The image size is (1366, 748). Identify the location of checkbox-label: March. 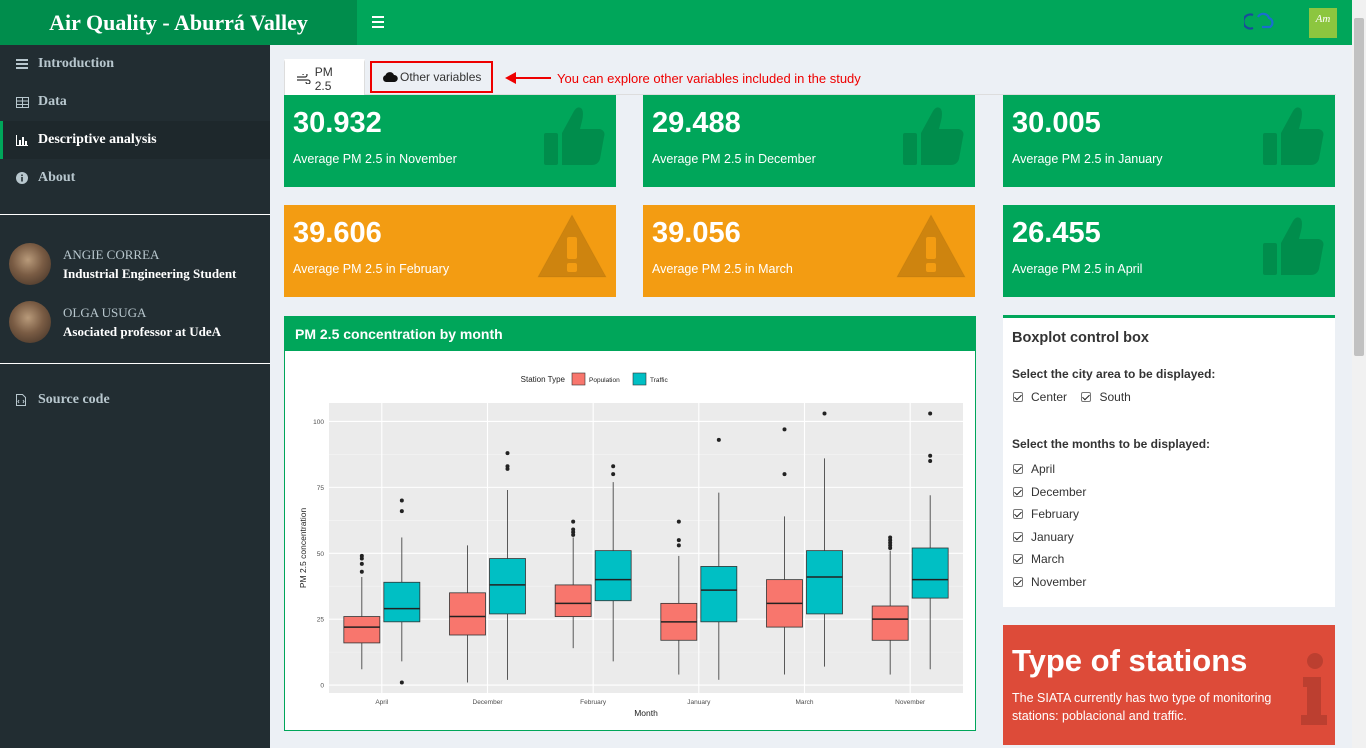
(1048, 559).